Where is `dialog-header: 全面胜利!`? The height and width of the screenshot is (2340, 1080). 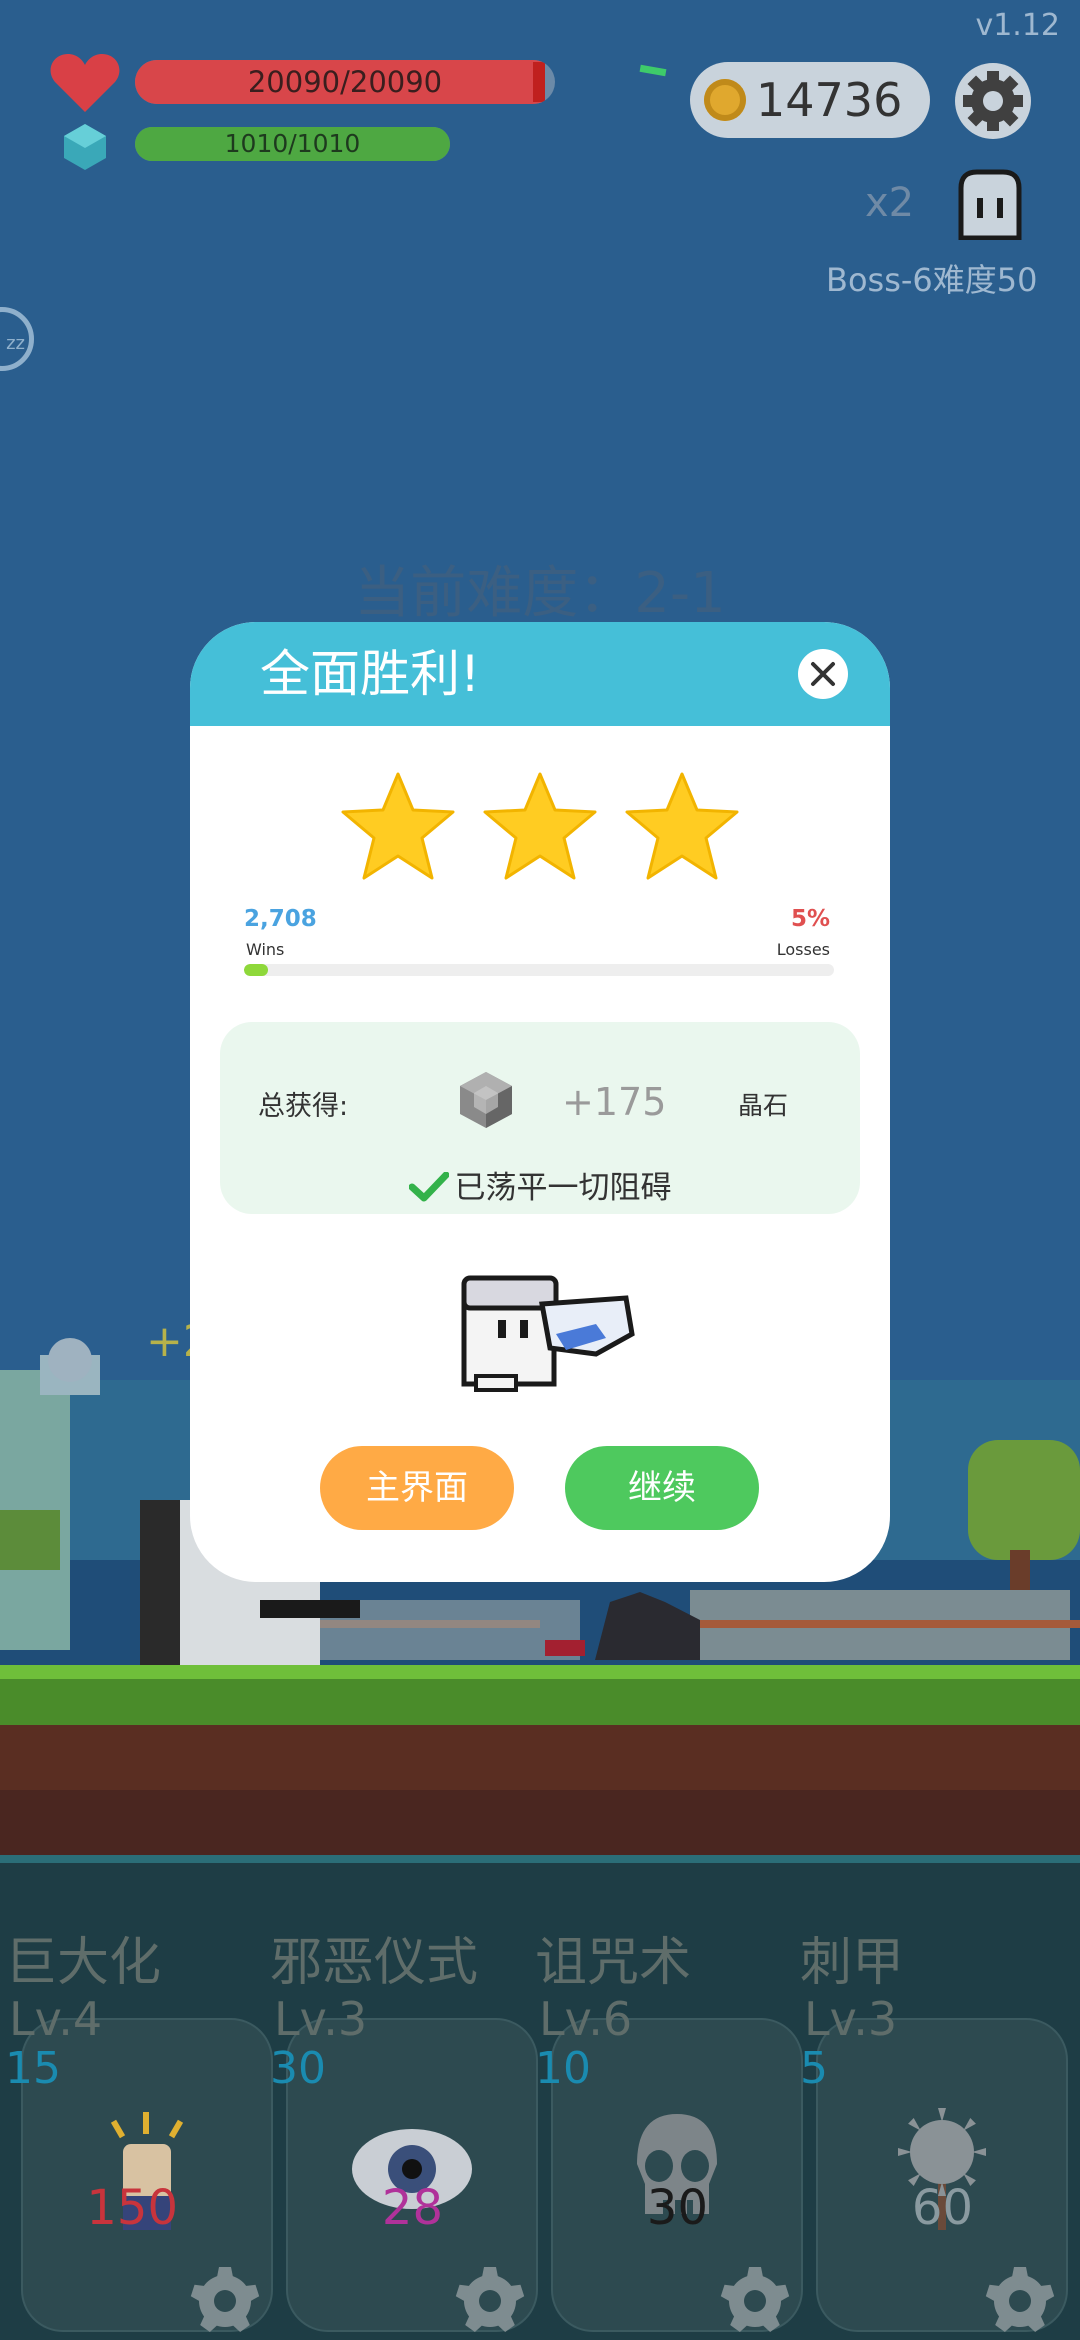
dialog-header: 全面胜利! is located at coordinates (540, 674).